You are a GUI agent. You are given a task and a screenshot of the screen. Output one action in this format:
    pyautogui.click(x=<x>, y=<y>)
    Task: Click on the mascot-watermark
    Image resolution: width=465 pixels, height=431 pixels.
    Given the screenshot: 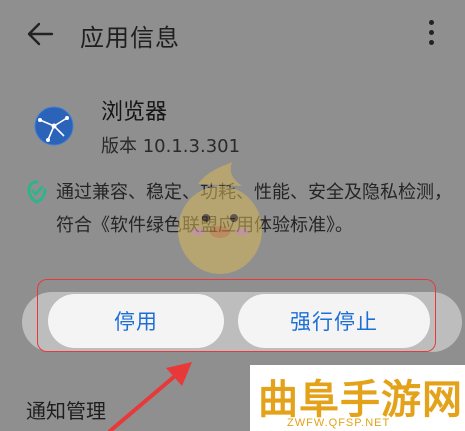 What is the action you would take?
    pyautogui.click(x=220, y=218)
    